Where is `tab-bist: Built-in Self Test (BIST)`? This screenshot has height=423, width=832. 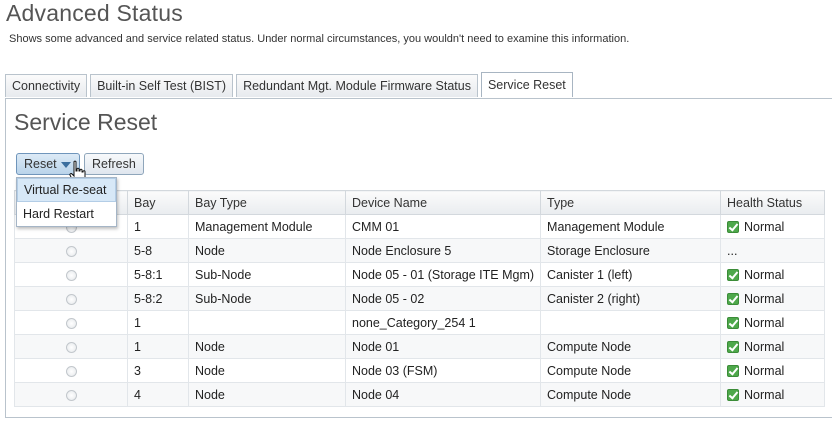 tab-bist: Built-in Self Test (BIST) is located at coordinates (162, 85).